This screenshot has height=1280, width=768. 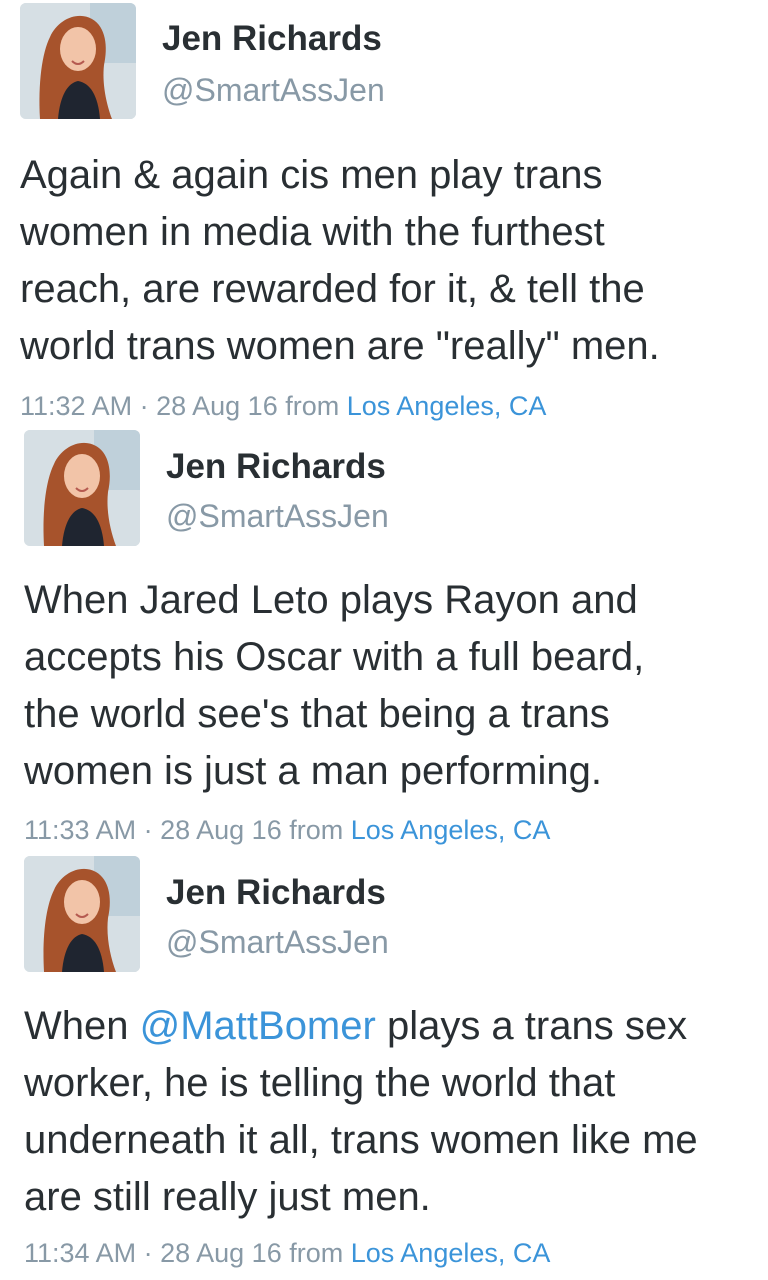 What do you see at coordinates (340, 346) in the screenshot?
I see `tweet-text-line: world trans women are "really" men.` at bounding box center [340, 346].